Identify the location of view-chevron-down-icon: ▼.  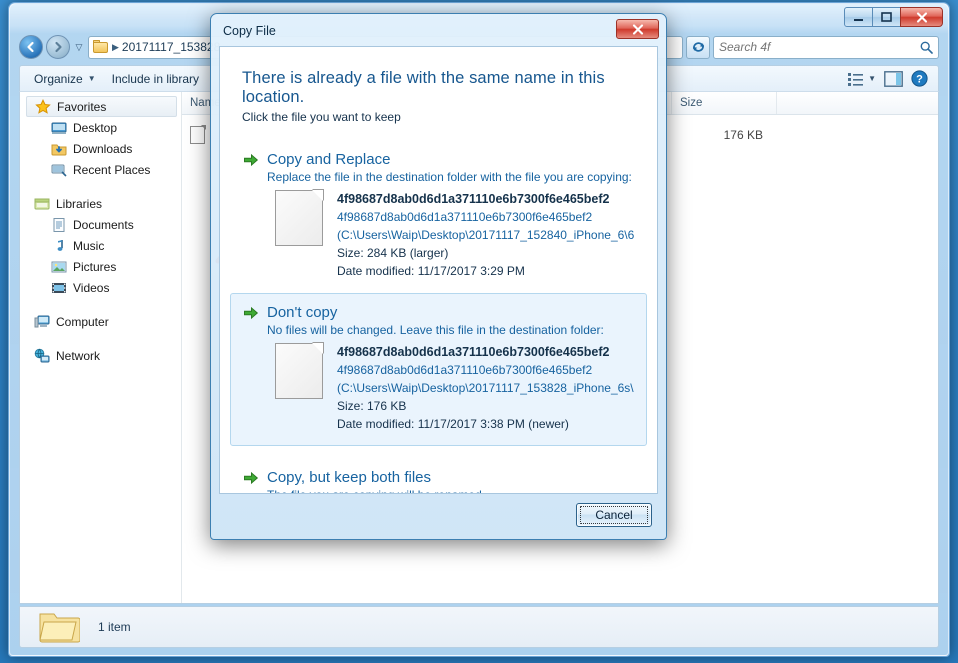
(872, 78).